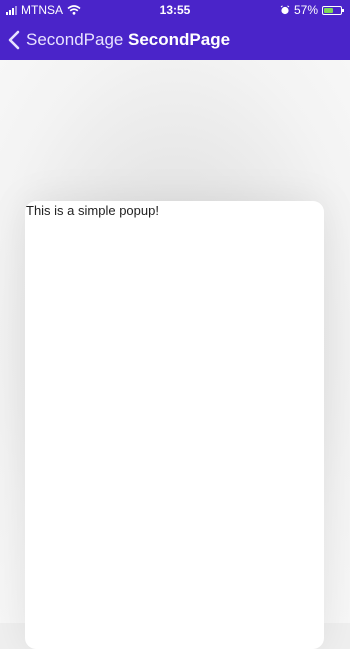 The height and width of the screenshot is (649, 350). I want to click on navigation-bar: SecondPage SecondPage, so click(175, 40).